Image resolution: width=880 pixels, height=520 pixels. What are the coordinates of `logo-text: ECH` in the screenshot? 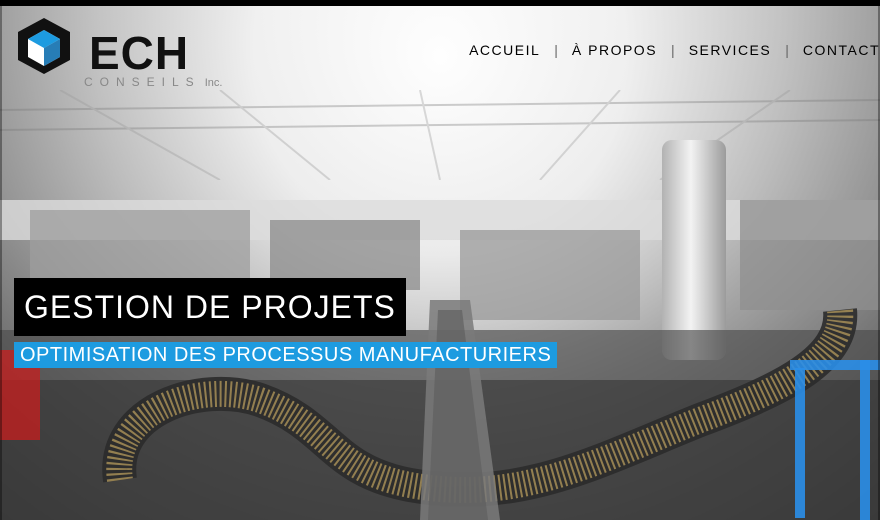 It's located at (139, 53).